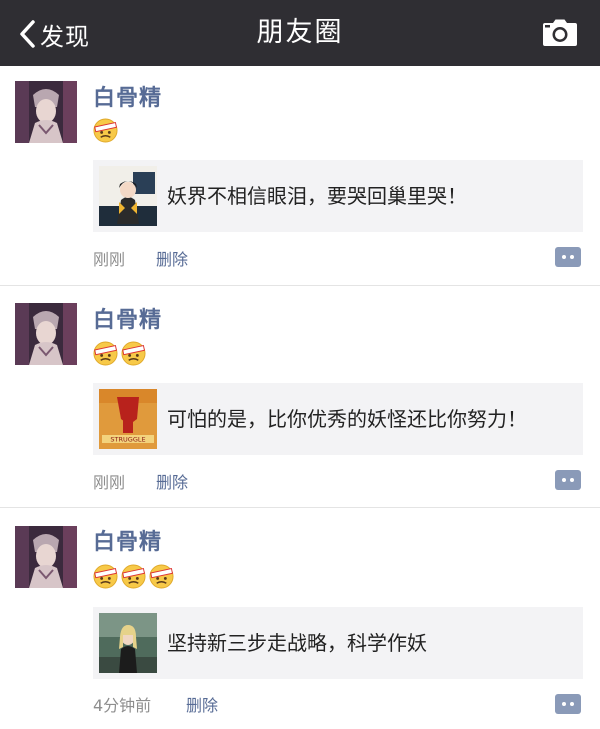  I want to click on woman-outdoors-thumbnail, so click(128, 643).